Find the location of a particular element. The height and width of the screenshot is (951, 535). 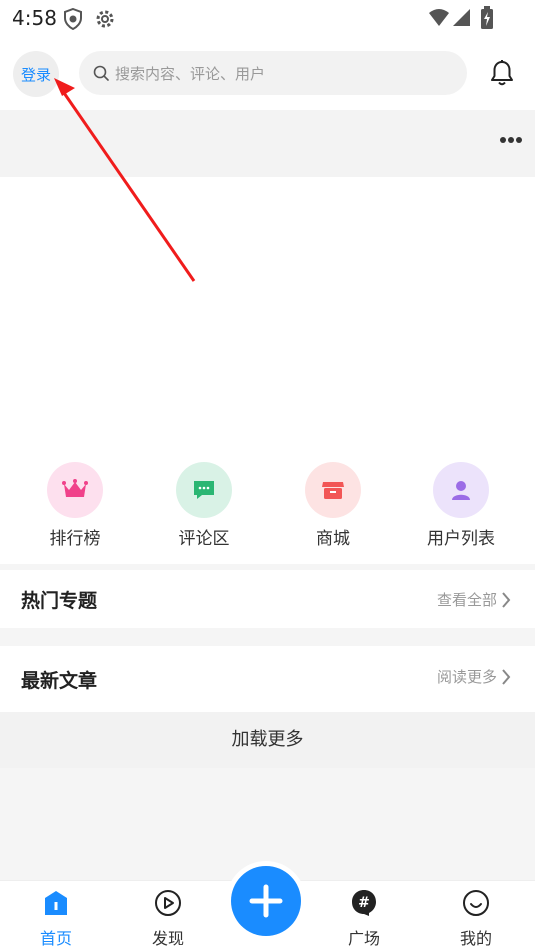

tab-label: 广场 is located at coordinates (363, 938).